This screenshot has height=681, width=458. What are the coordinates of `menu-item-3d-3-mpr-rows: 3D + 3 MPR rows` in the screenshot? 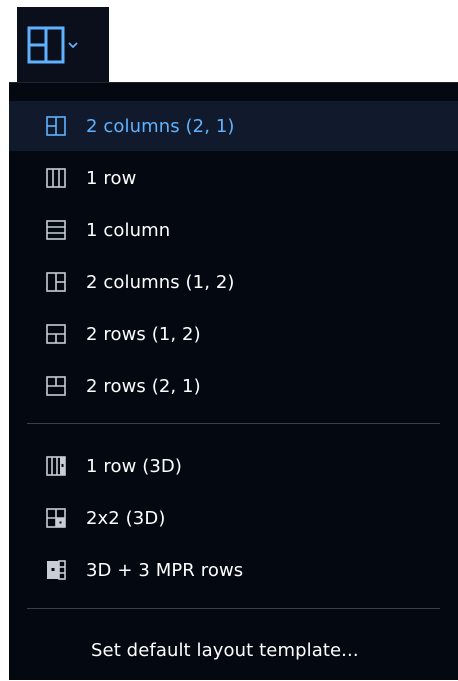 It's located at (233, 570).